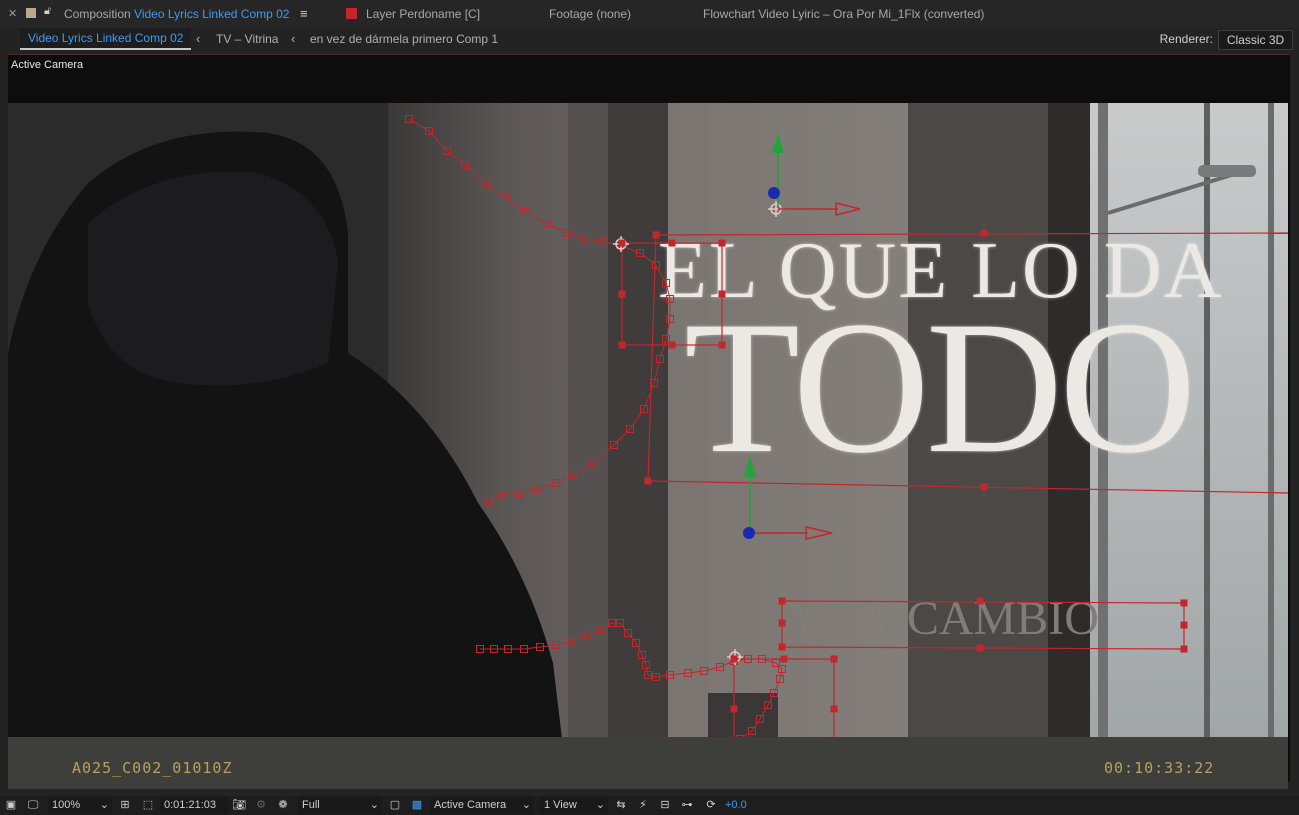  I want to click on breadcrumb-item-current: Video Lyrics Linked Comp 02, so click(106, 39).